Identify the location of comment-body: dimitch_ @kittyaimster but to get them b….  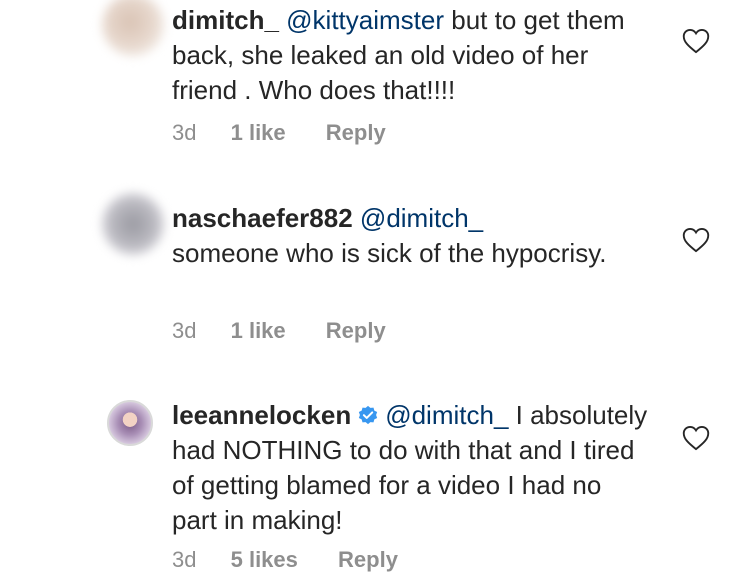
(412, 55).